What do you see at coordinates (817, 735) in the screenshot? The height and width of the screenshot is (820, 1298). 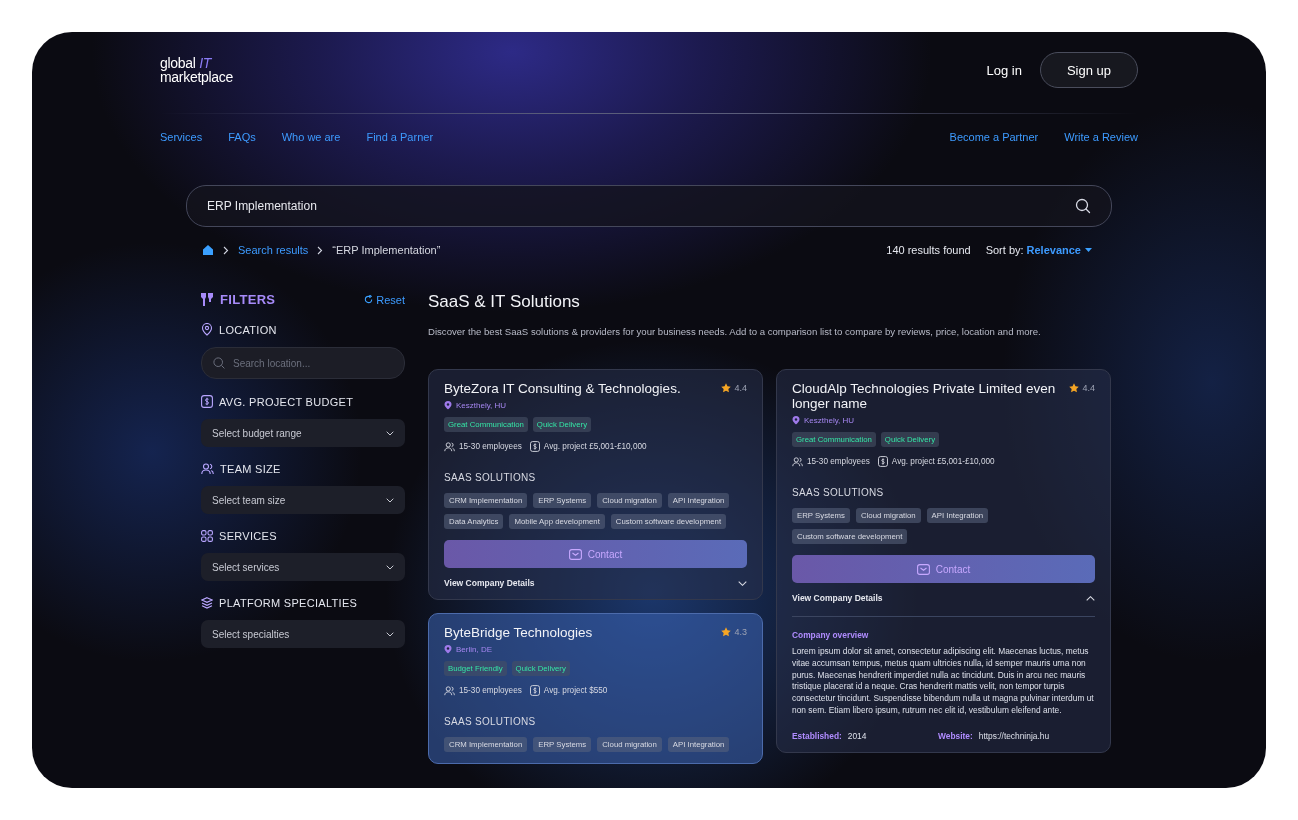 I see `established-label: Established:` at bounding box center [817, 735].